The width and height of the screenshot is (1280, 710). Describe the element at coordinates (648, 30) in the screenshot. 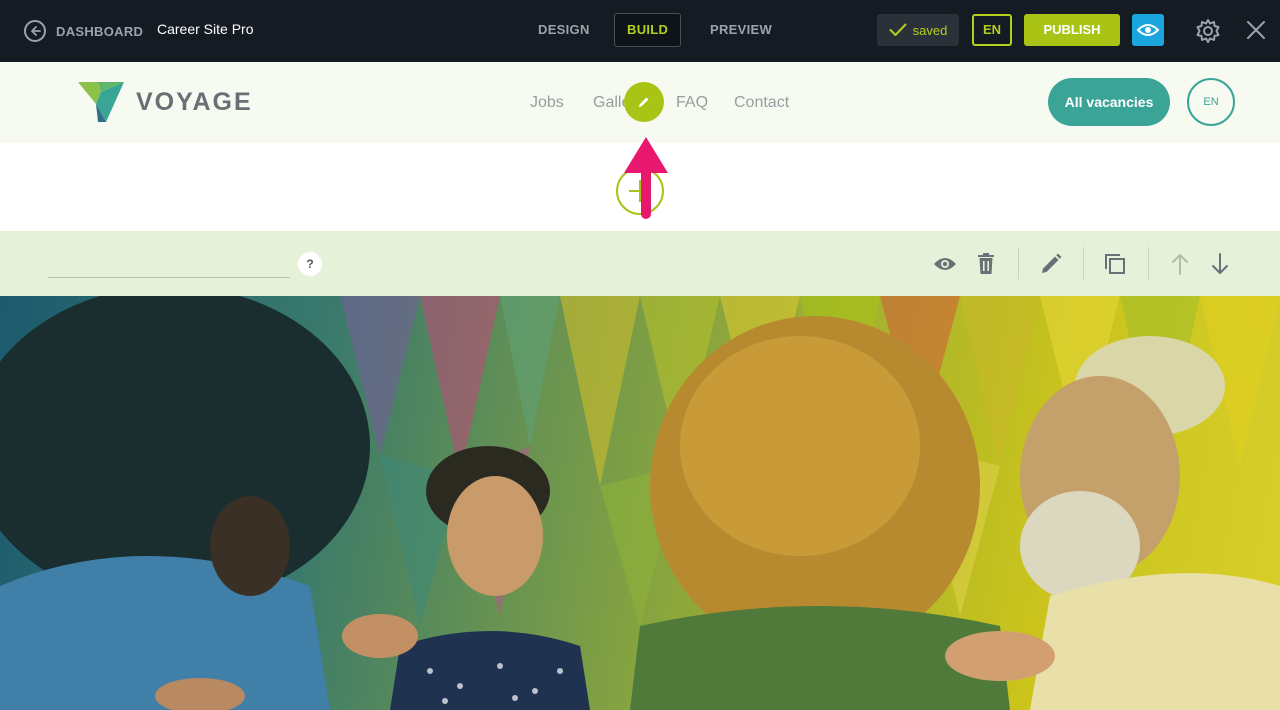

I see `tab-build: BUILD` at that location.